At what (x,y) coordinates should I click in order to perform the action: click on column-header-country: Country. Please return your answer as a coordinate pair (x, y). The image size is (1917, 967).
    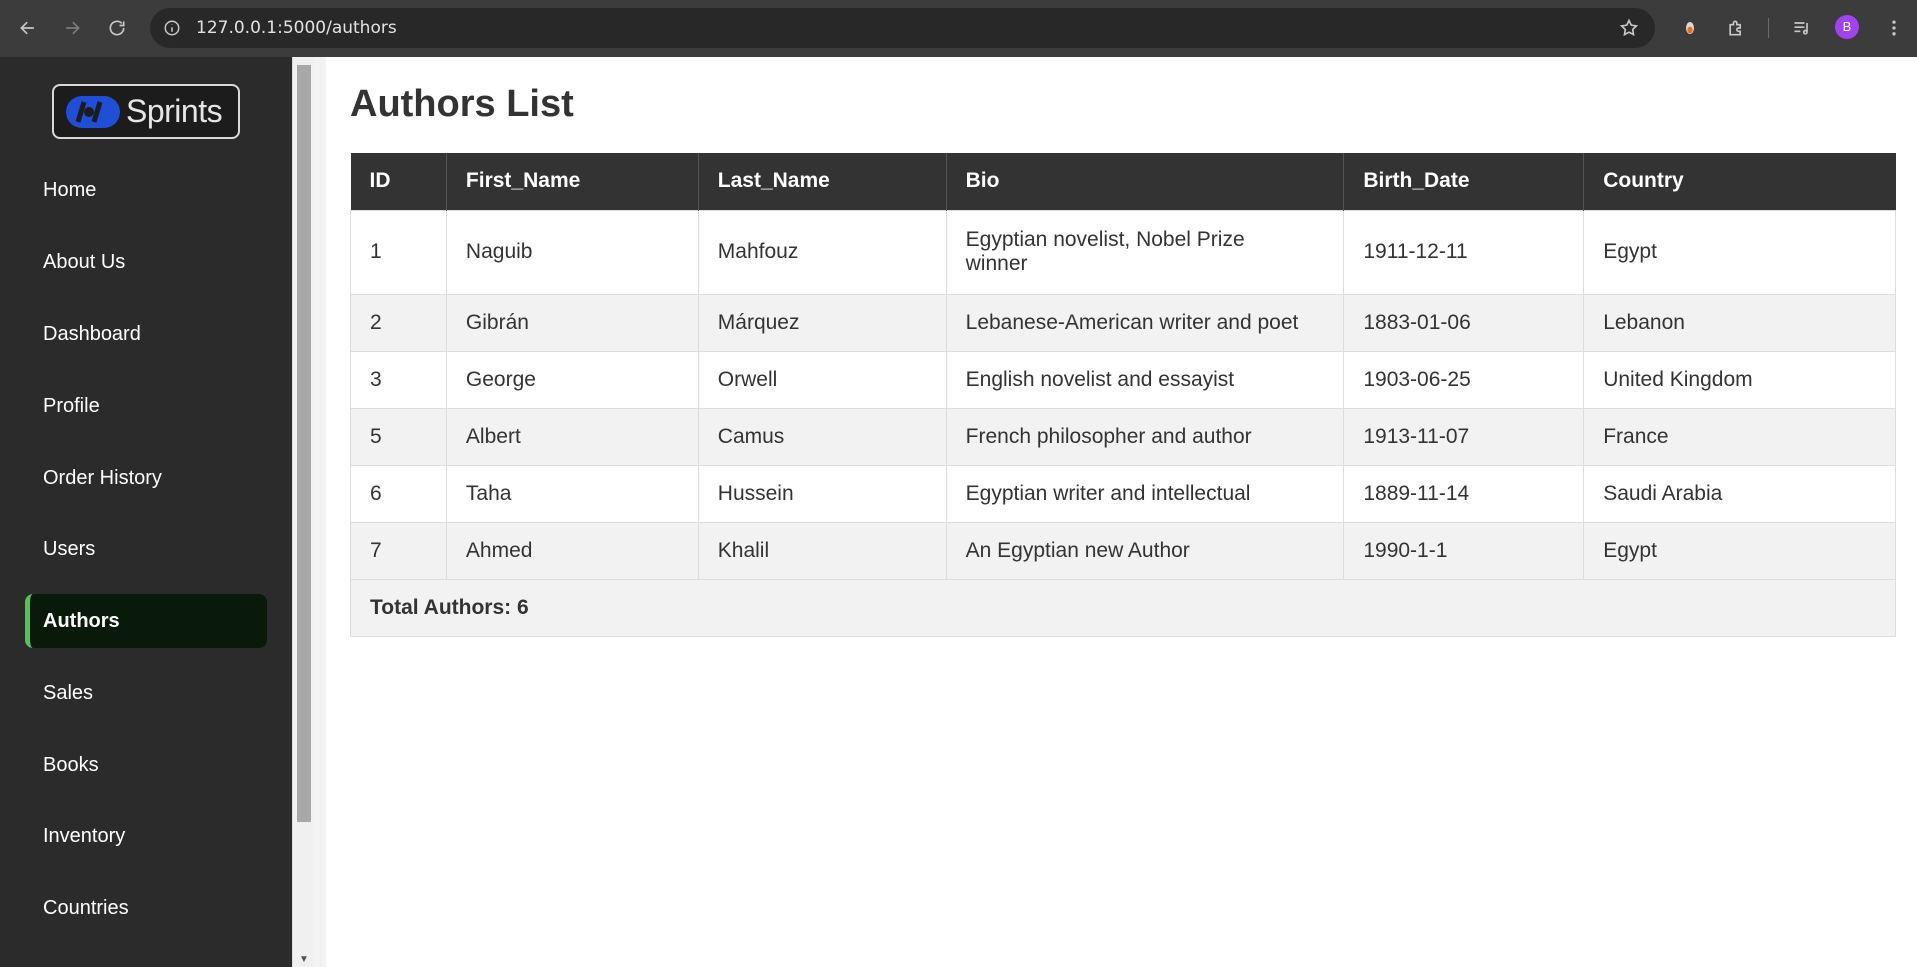
    Looking at the image, I should click on (1739, 181).